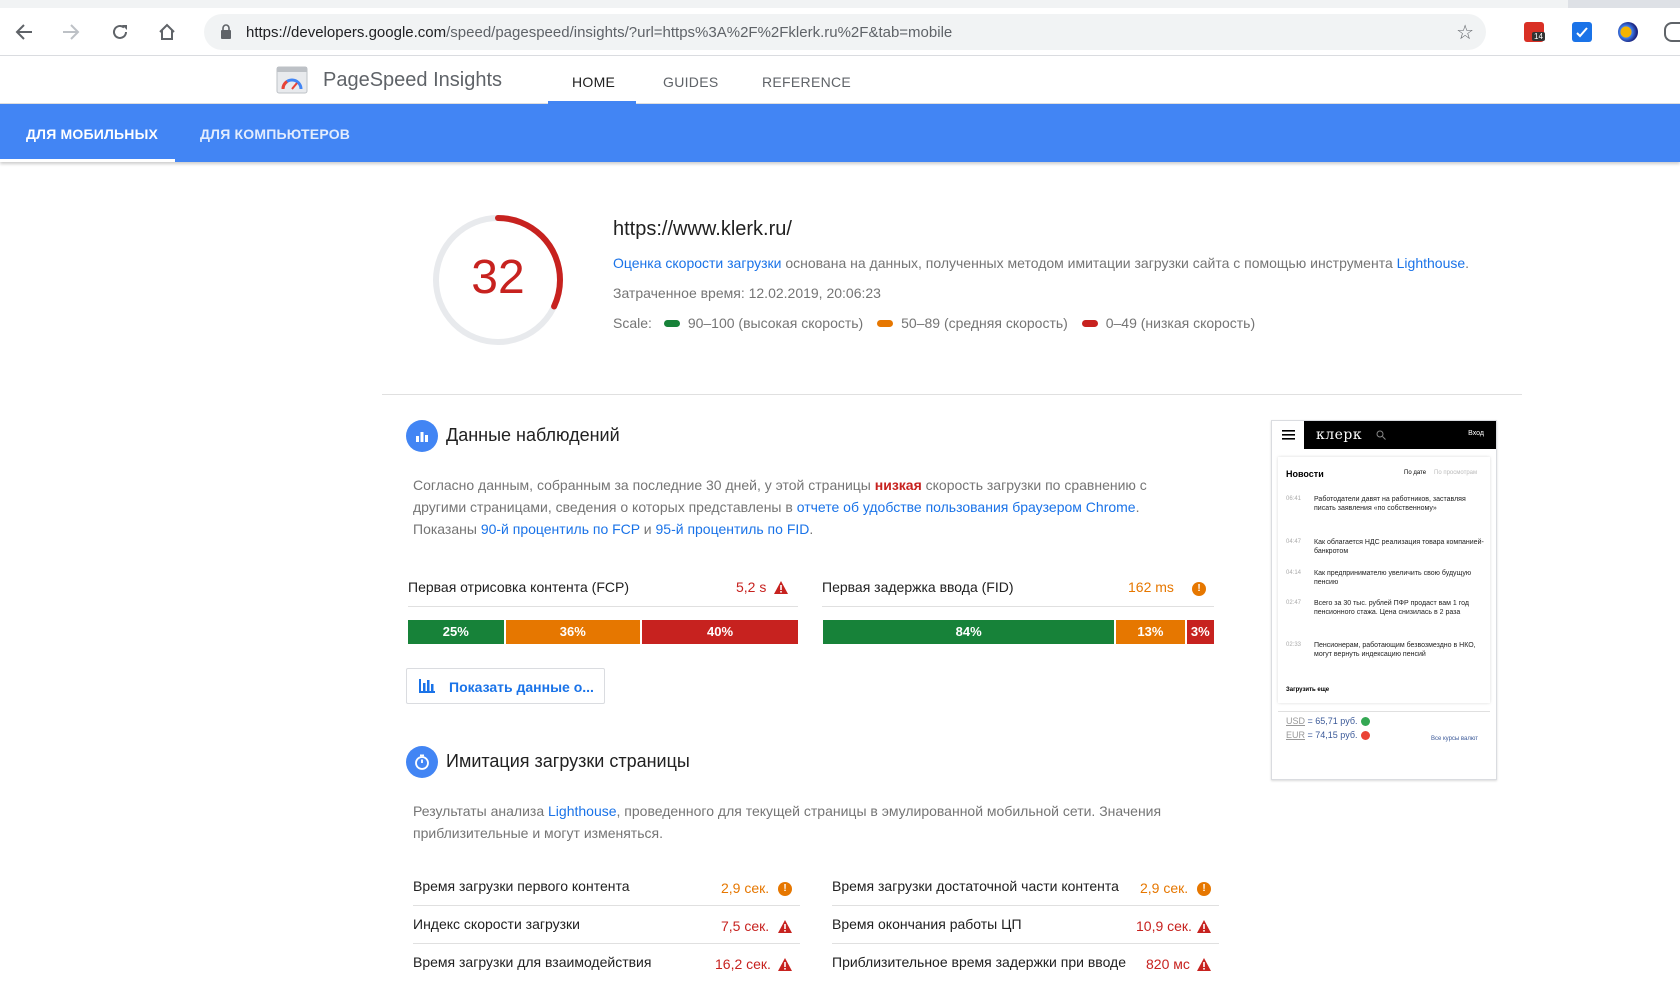 This screenshot has width=1680, height=987. Describe the element at coordinates (743, 964) in the screenshot. I see `lab-metric-value: 16,2 сек.` at that location.